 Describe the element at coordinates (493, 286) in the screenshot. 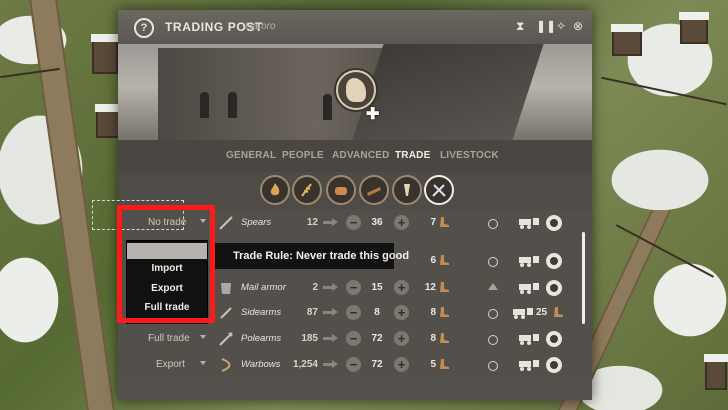

I see `status-arrow-icon` at that location.